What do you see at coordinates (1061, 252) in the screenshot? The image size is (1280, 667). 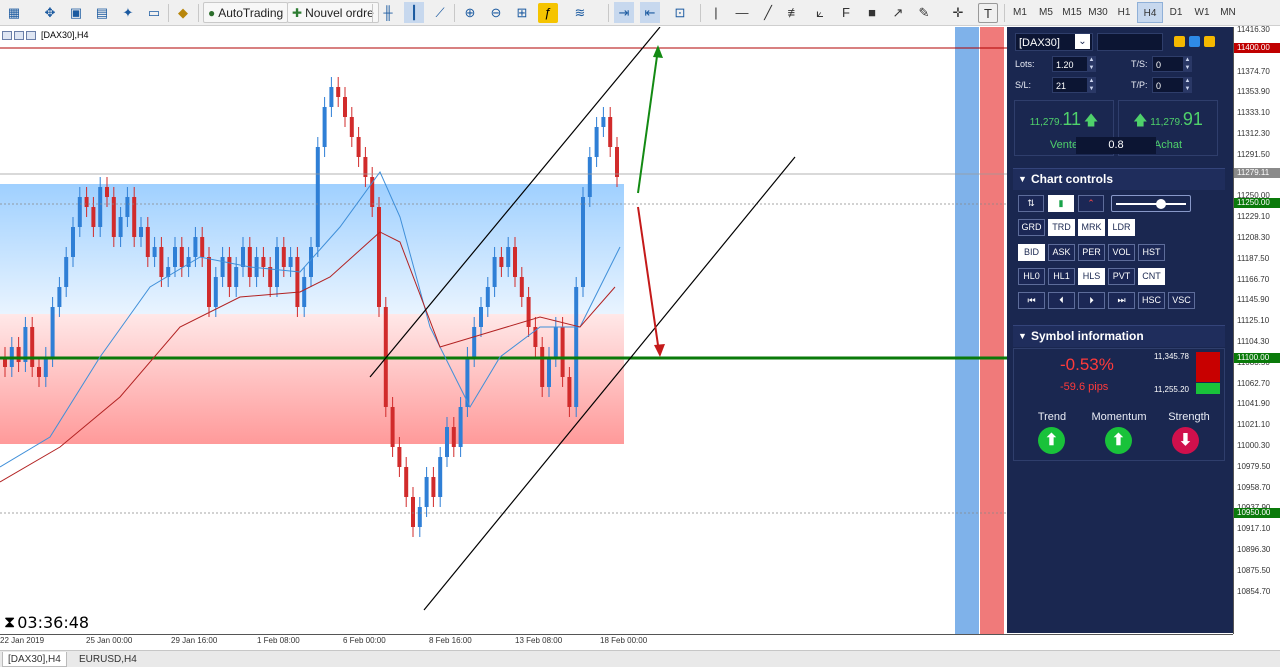 I see `control-row2-button: ASK` at bounding box center [1061, 252].